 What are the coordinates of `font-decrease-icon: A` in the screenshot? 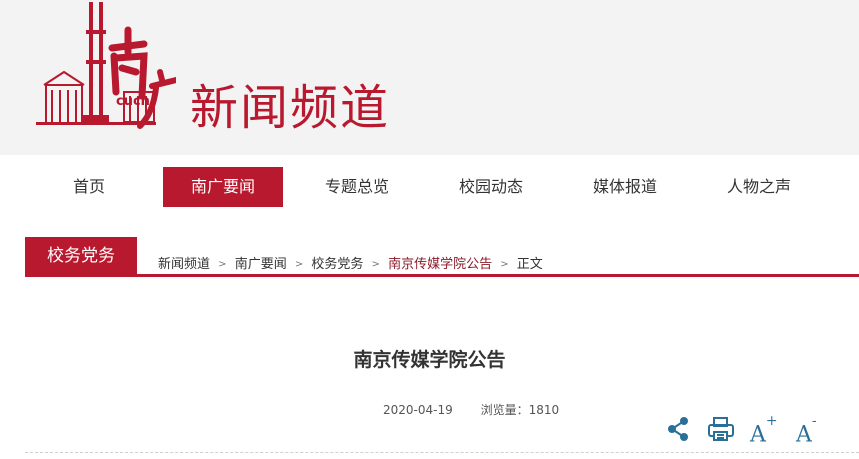 It's located at (804, 435).